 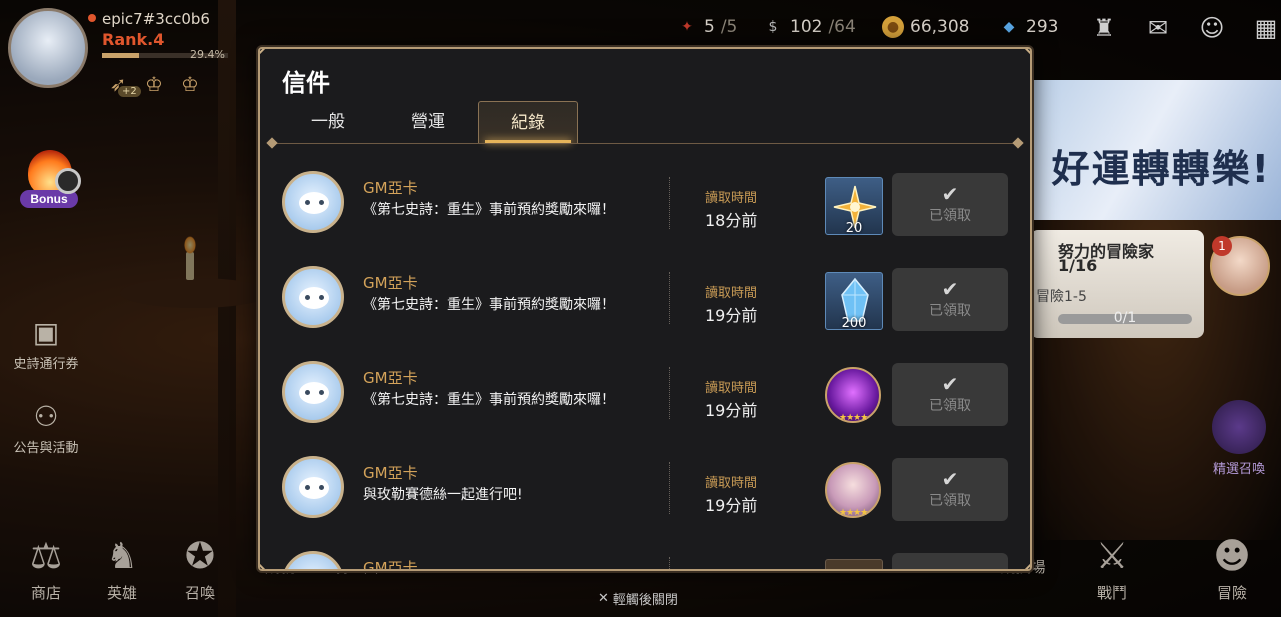 What do you see at coordinates (1042, 27) in the screenshot?
I see `skystone-value: 293` at bounding box center [1042, 27].